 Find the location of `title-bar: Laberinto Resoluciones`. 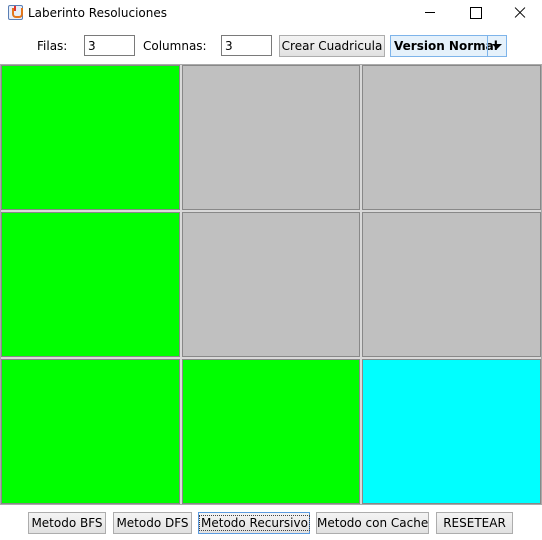

title-bar: Laberinto Resoluciones is located at coordinates (271, 13).